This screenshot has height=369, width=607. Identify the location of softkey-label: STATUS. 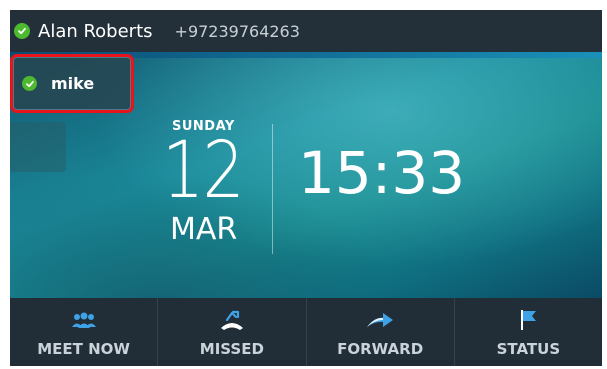
(528, 349).